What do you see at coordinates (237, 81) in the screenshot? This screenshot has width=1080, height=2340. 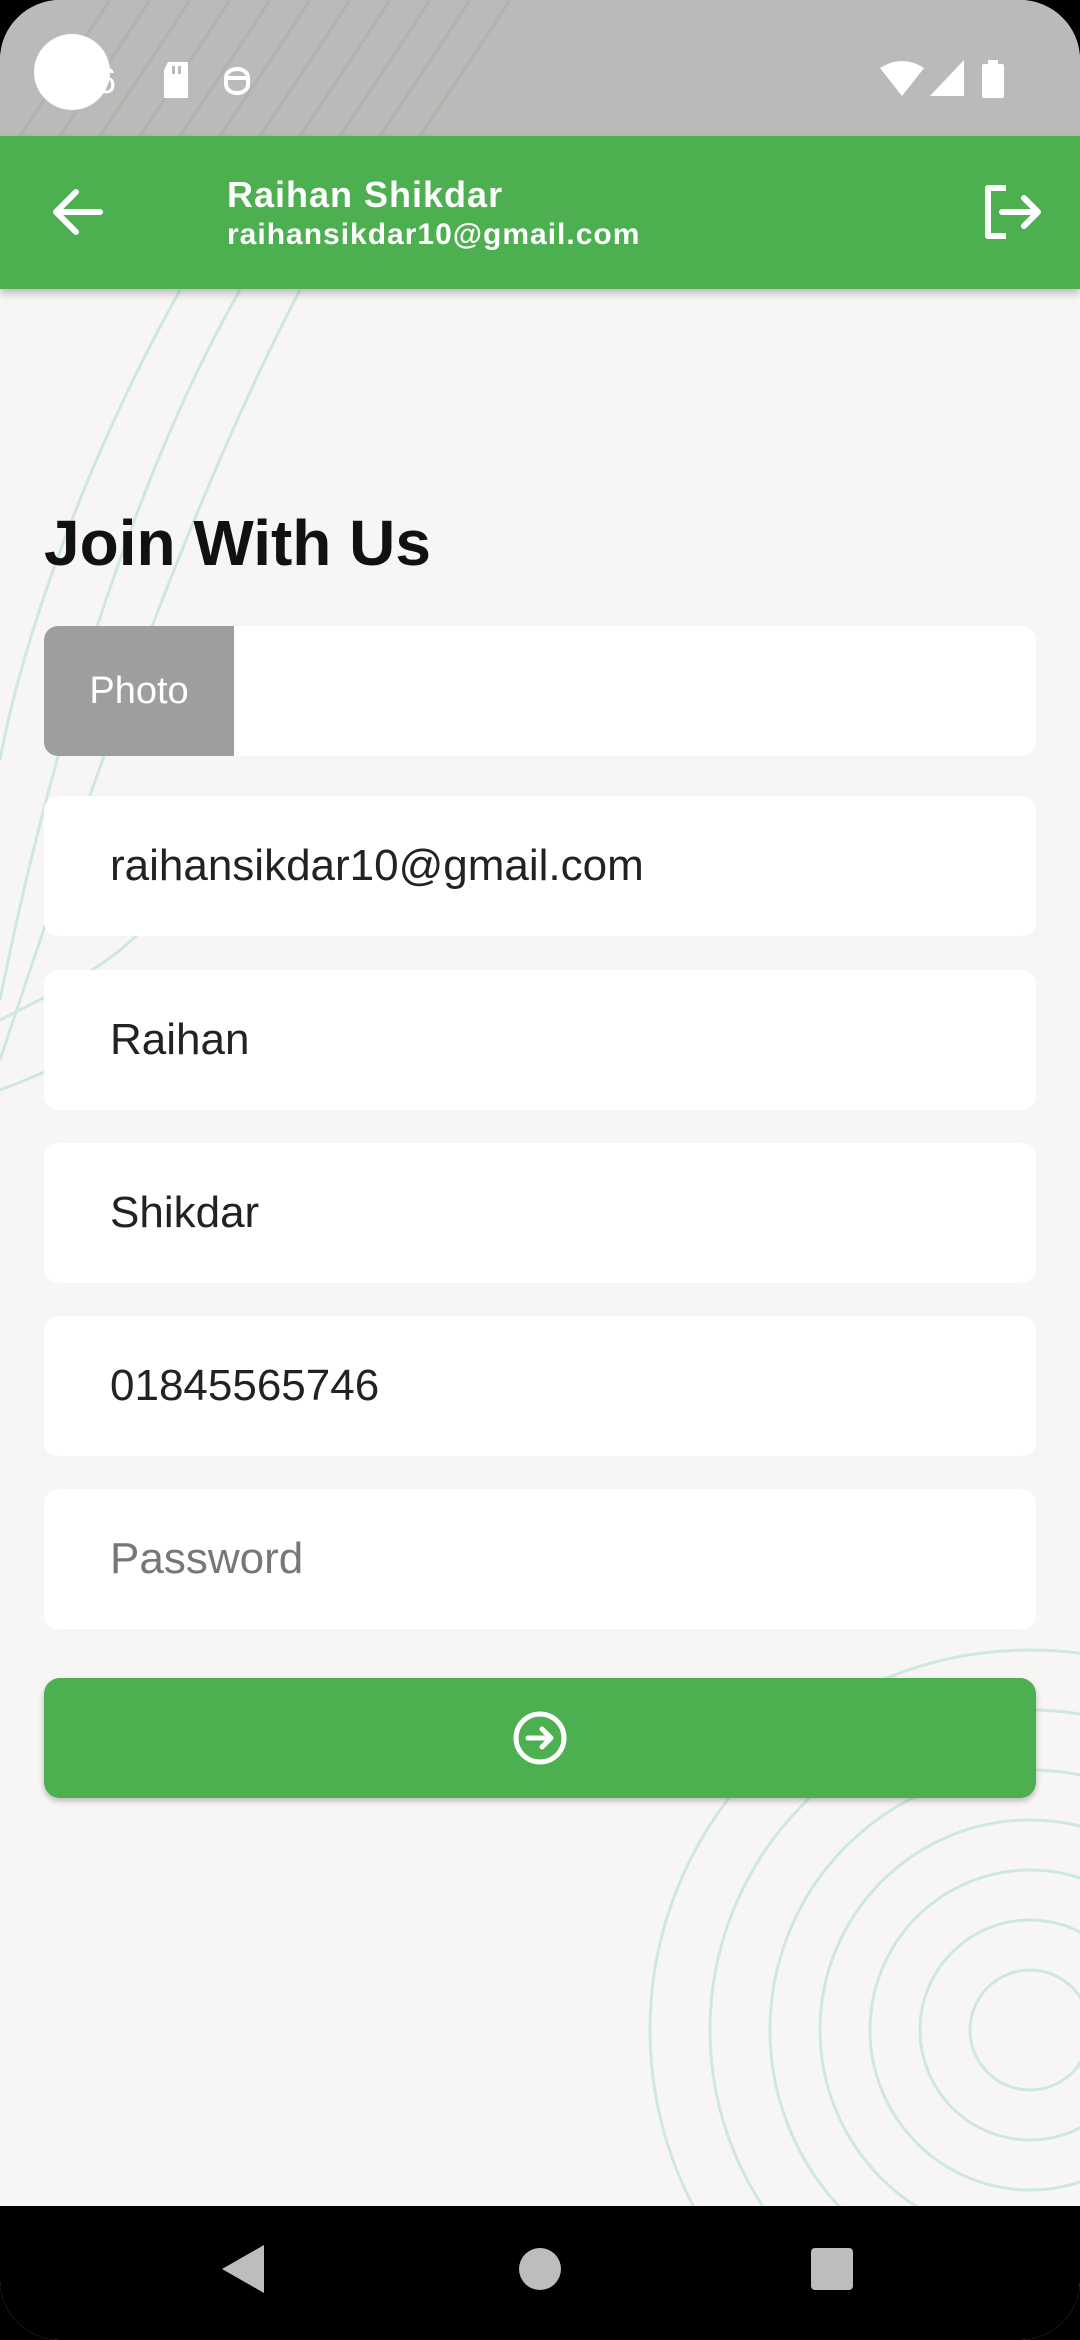 I see `face-icon` at bounding box center [237, 81].